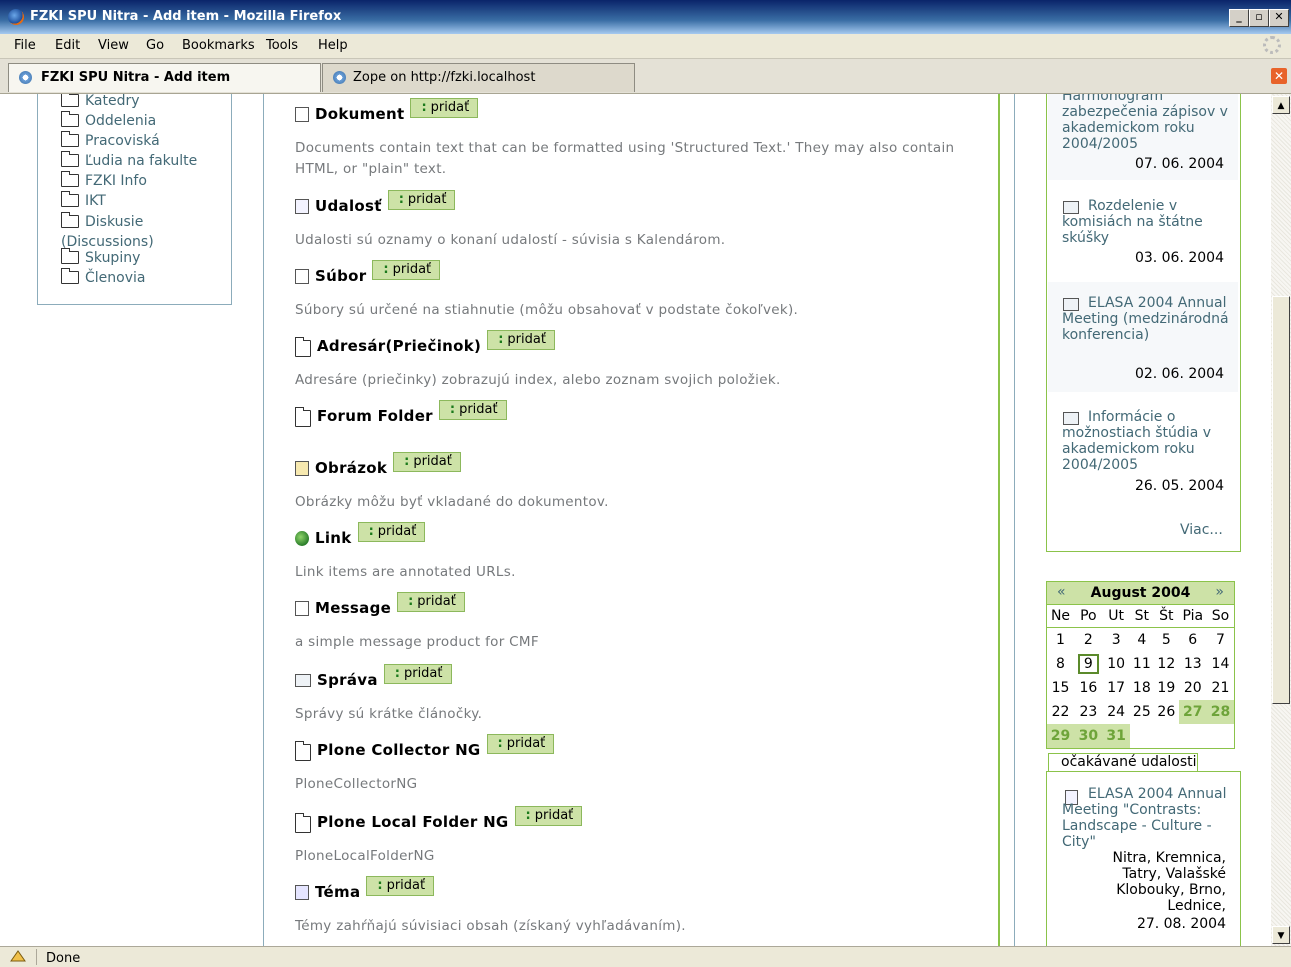 This screenshot has width=1291, height=967. Describe the element at coordinates (1142, 736) in the screenshot. I see `calendar-day` at that location.